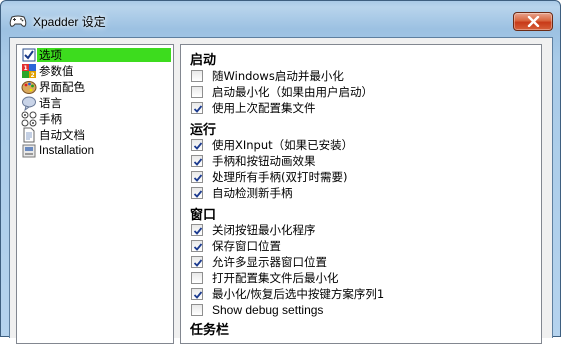  Describe the element at coordinates (203, 60) in the screenshot. I see `section-heading-startup: 启动` at that location.